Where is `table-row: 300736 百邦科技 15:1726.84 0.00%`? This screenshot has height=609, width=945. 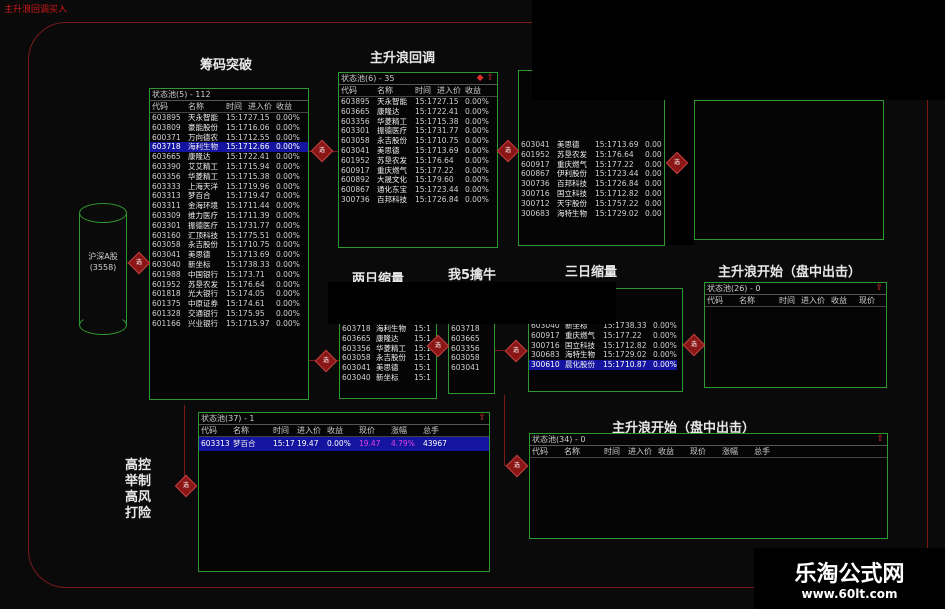
table-row: 300736 百邦科技 15:1726.84 0.00% is located at coordinates (418, 200).